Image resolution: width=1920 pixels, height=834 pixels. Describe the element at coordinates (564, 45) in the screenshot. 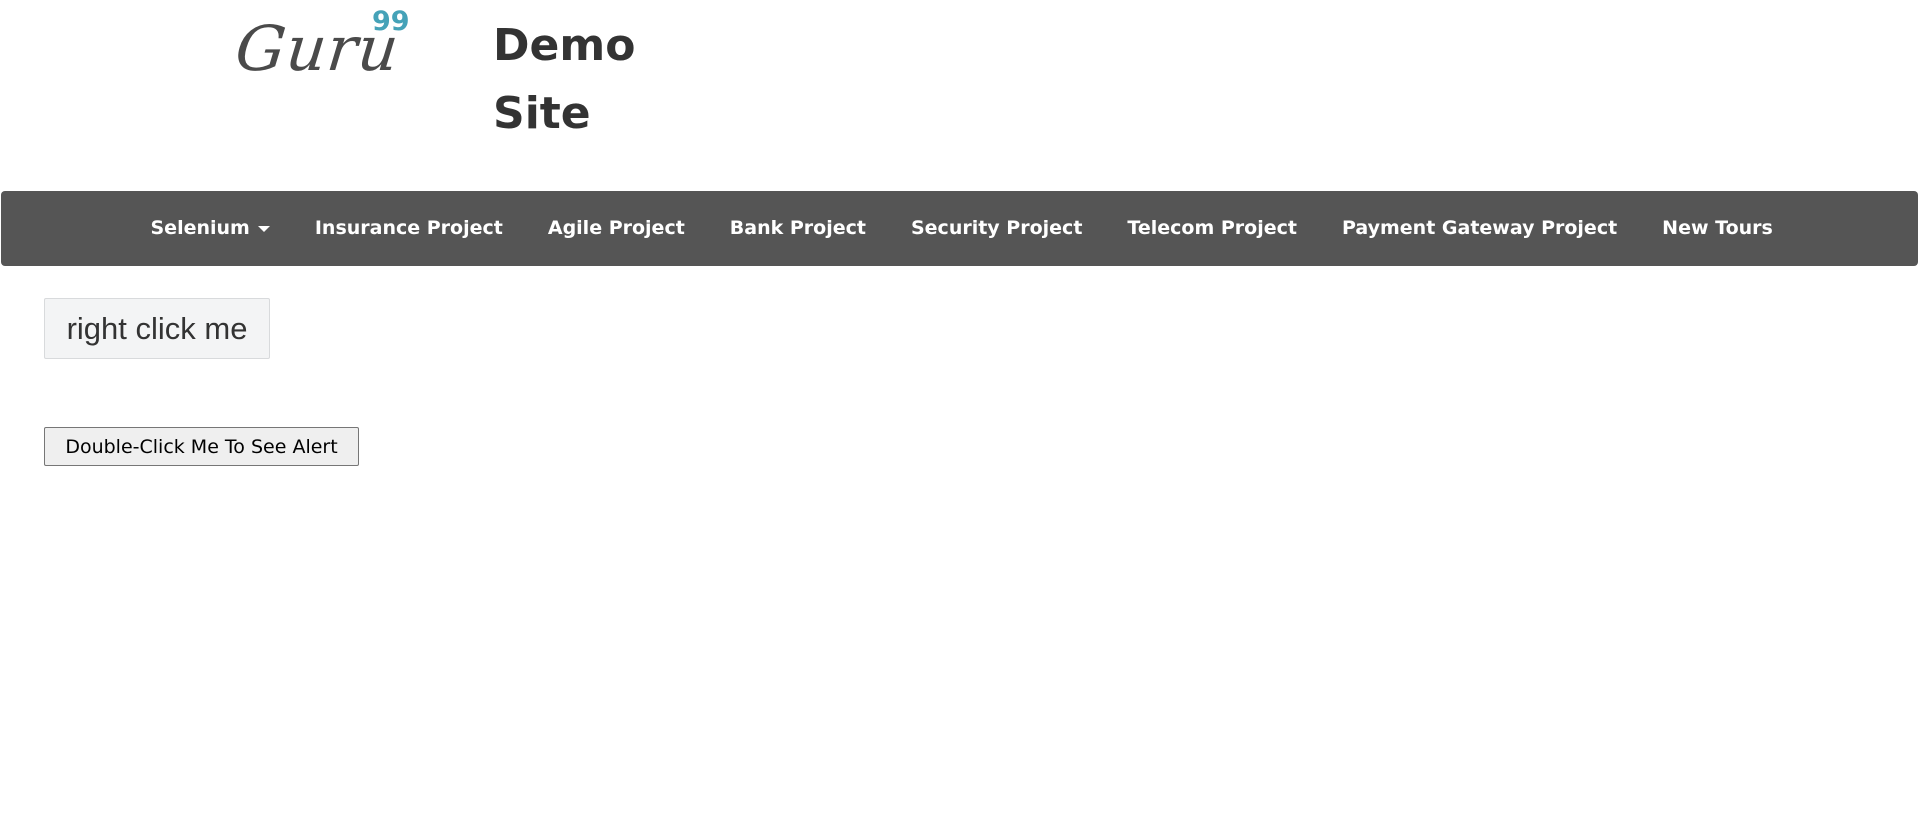

I see `site-title-line1: Demo` at that location.